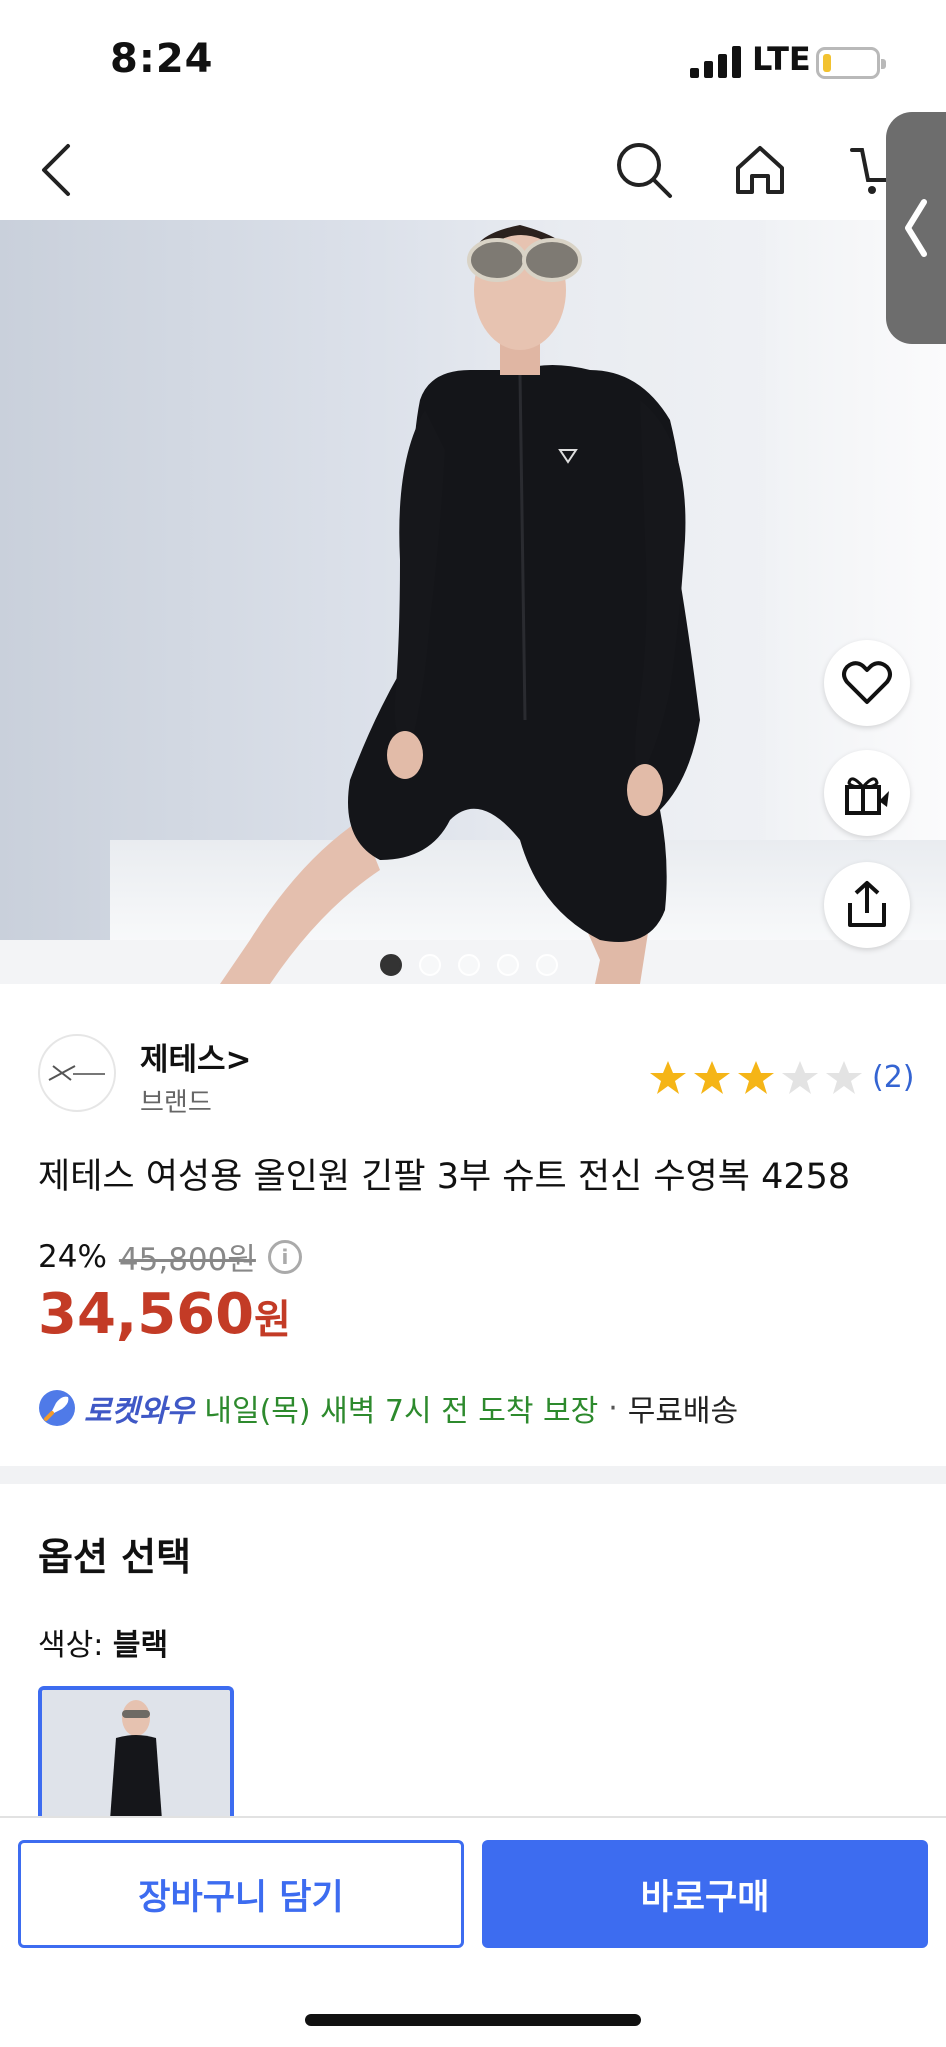  I want to click on wishlist-button, so click(867, 683).